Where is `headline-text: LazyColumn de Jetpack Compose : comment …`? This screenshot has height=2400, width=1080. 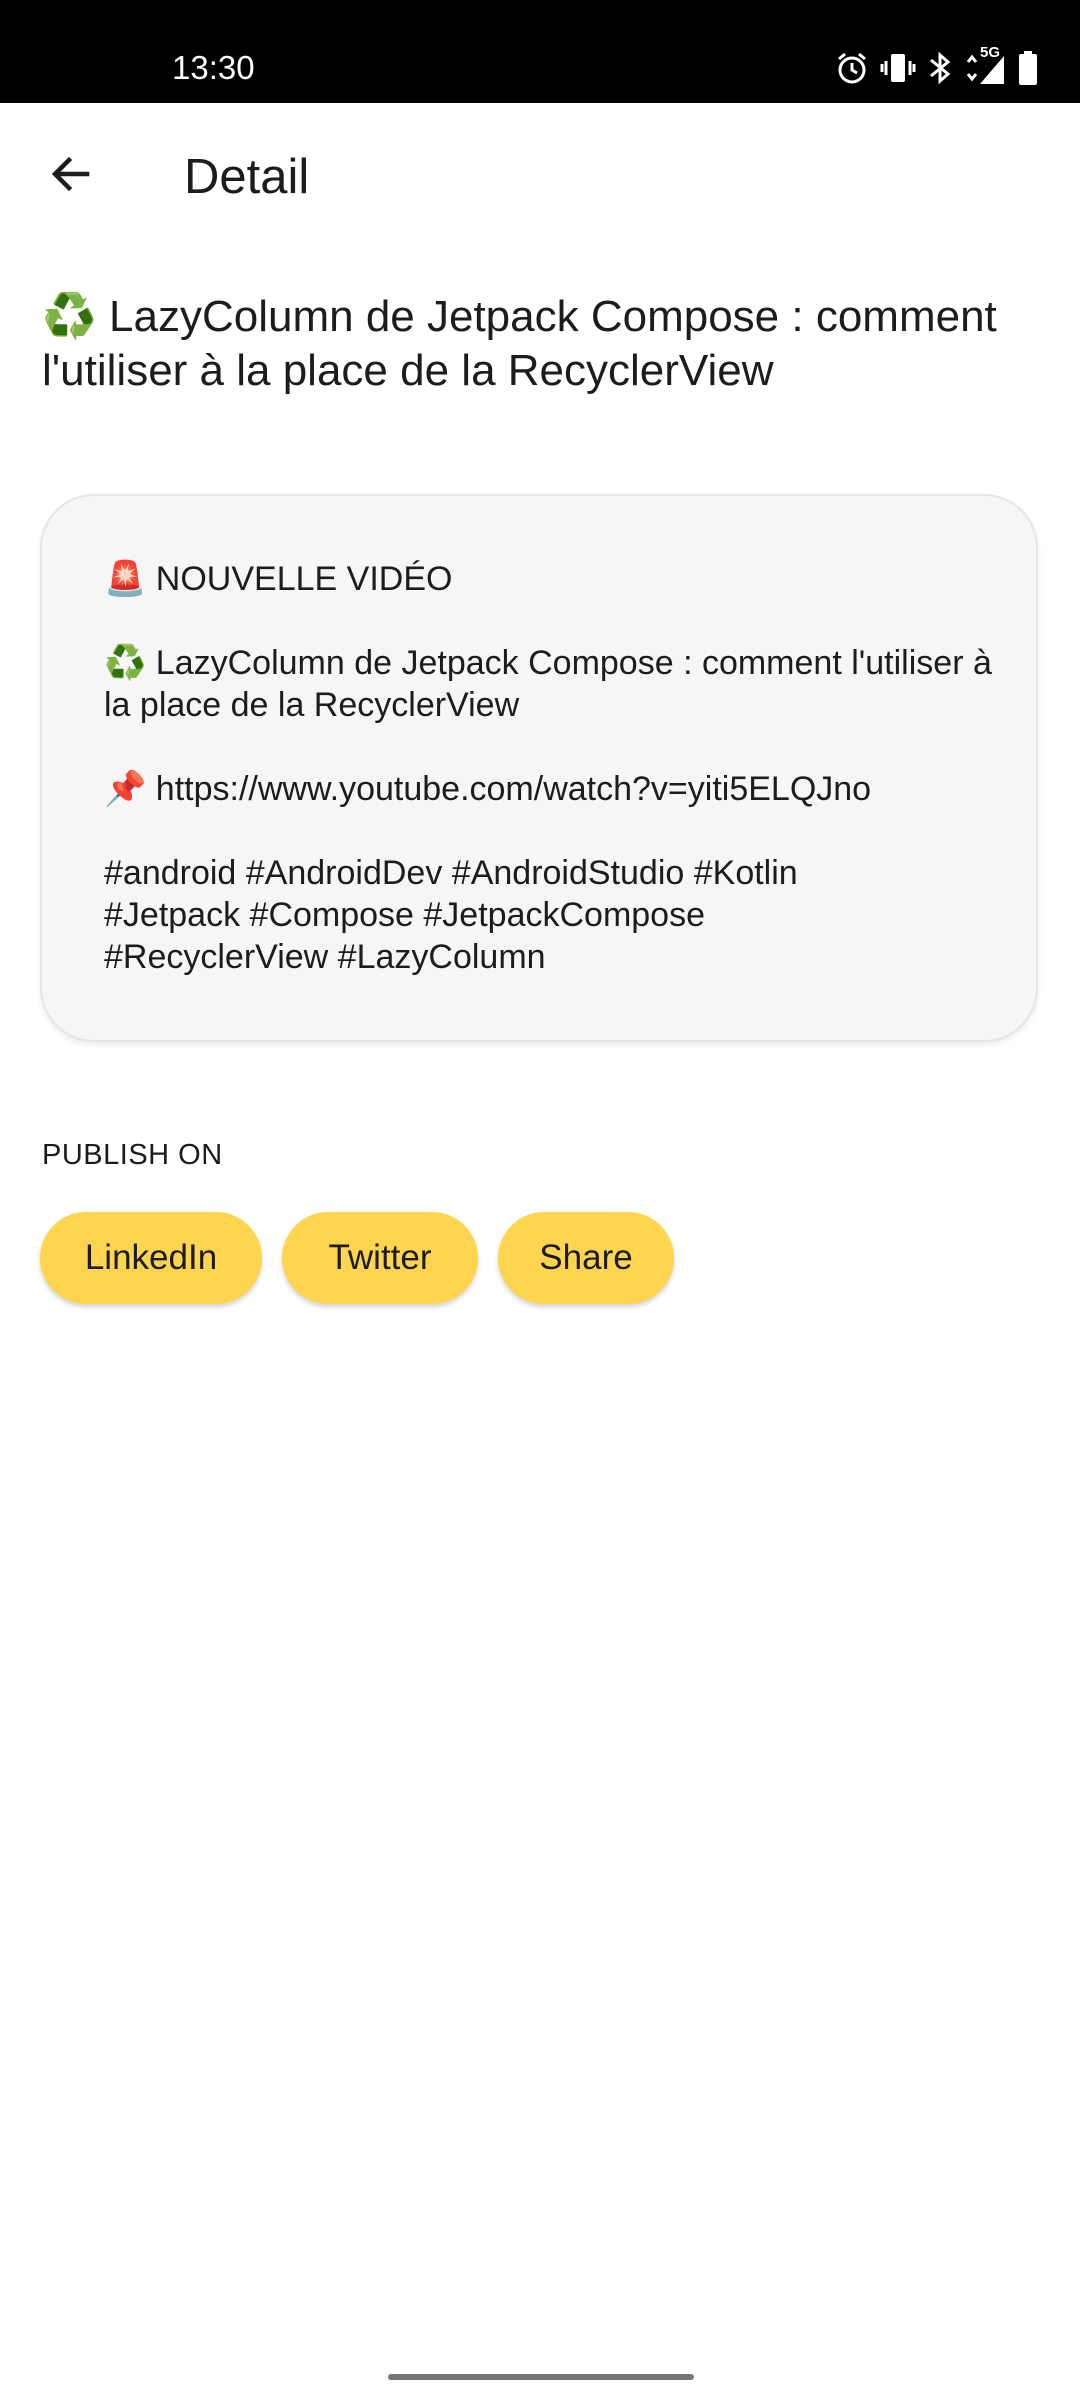 headline-text: LazyColumn de Jetpack Compose : comment … is located at coordinates (519, 343).